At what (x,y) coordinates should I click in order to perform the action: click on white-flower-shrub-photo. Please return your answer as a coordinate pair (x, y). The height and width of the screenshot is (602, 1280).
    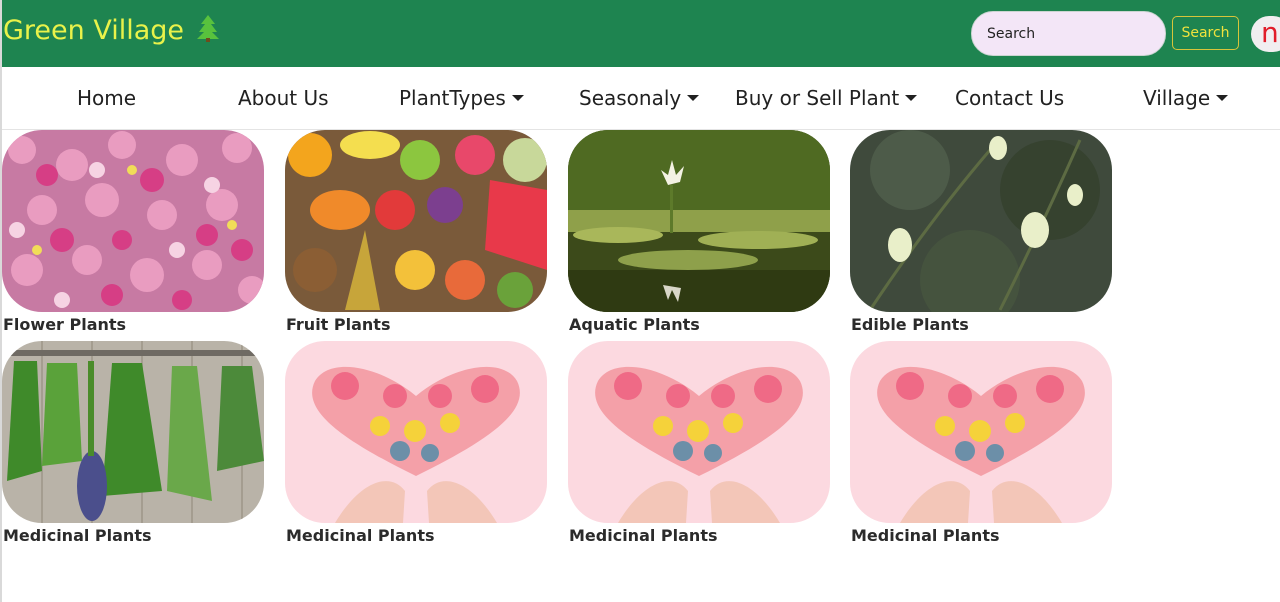
    Looking at the image, I should click on (981, 221).